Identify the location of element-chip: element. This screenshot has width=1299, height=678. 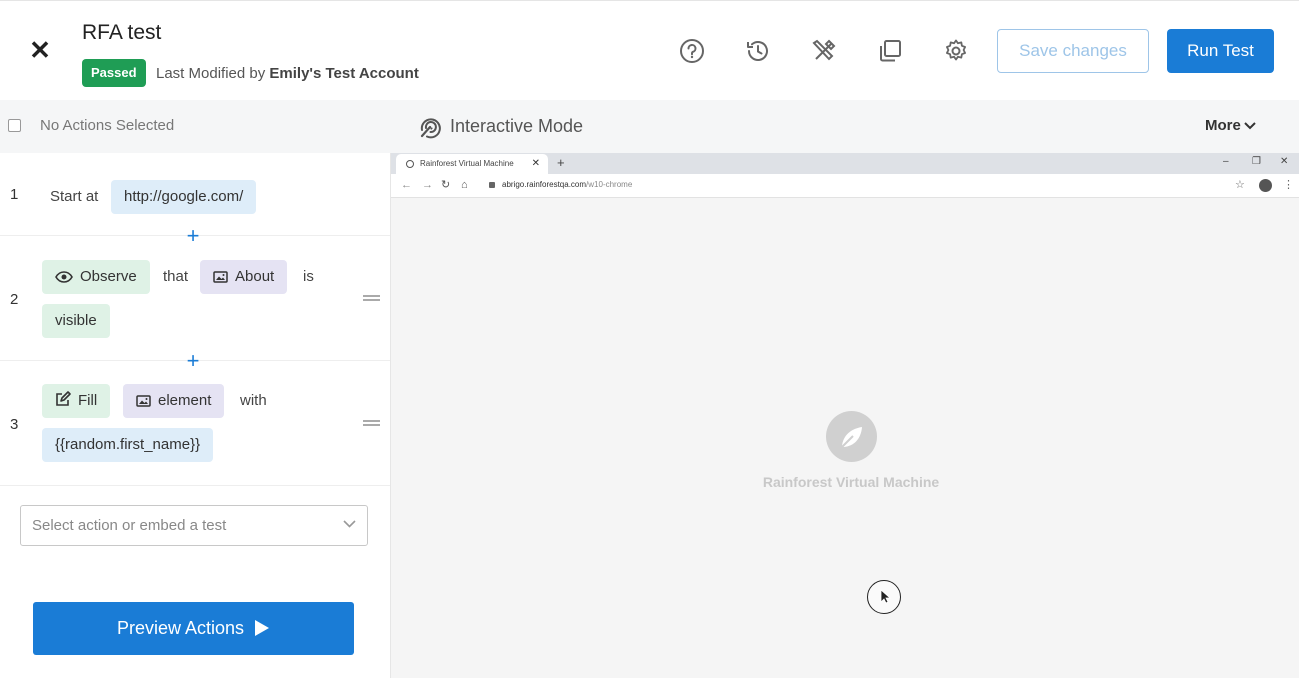
(174, 401).